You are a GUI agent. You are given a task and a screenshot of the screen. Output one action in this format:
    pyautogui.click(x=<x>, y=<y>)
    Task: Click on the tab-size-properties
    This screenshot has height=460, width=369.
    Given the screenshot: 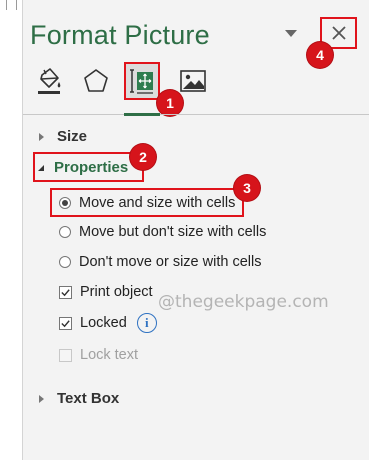 What is the action you would take?
    pyautogui.click(x=142, y=81)
    